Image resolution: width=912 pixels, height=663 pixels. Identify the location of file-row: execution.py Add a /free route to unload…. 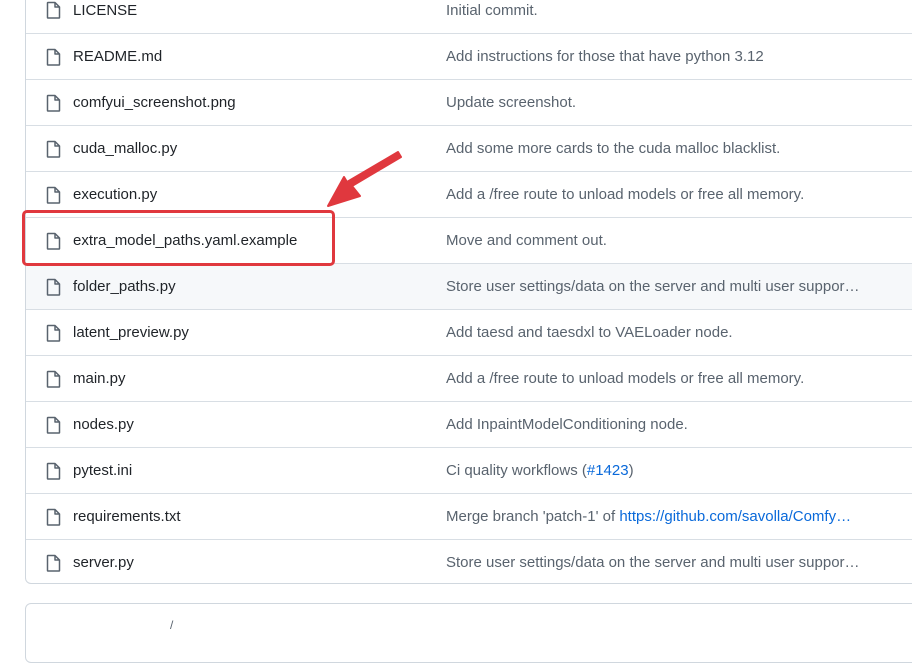
(469, 194).